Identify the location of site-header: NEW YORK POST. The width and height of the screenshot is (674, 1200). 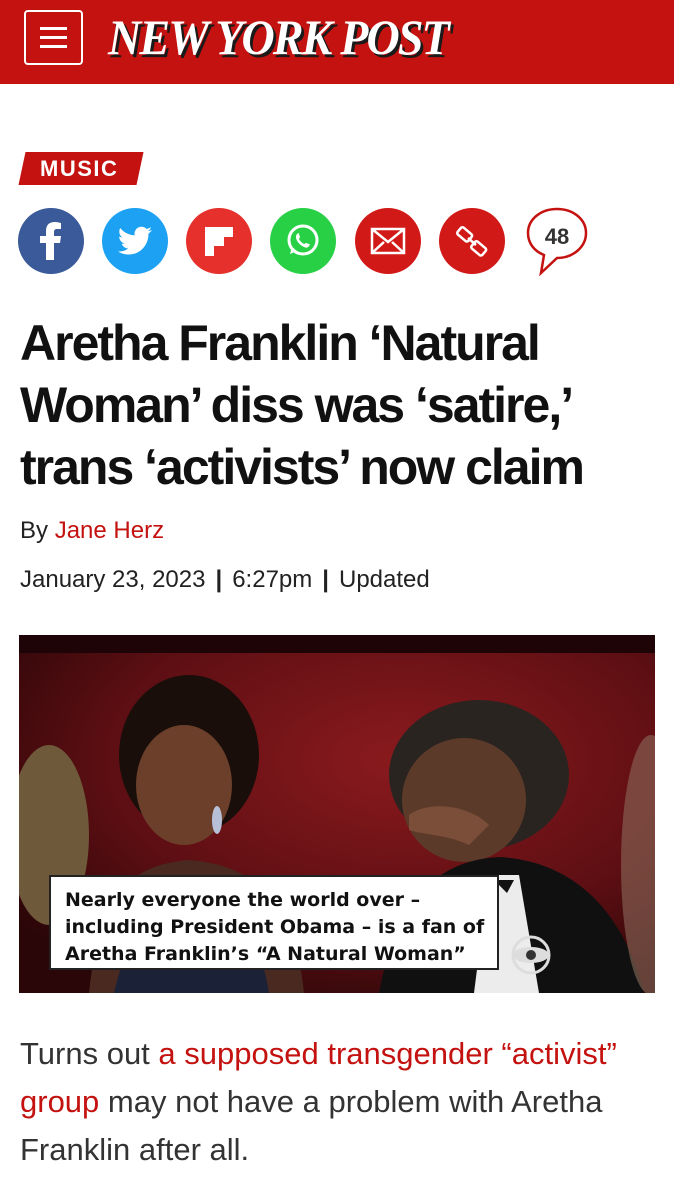
(337, 42).